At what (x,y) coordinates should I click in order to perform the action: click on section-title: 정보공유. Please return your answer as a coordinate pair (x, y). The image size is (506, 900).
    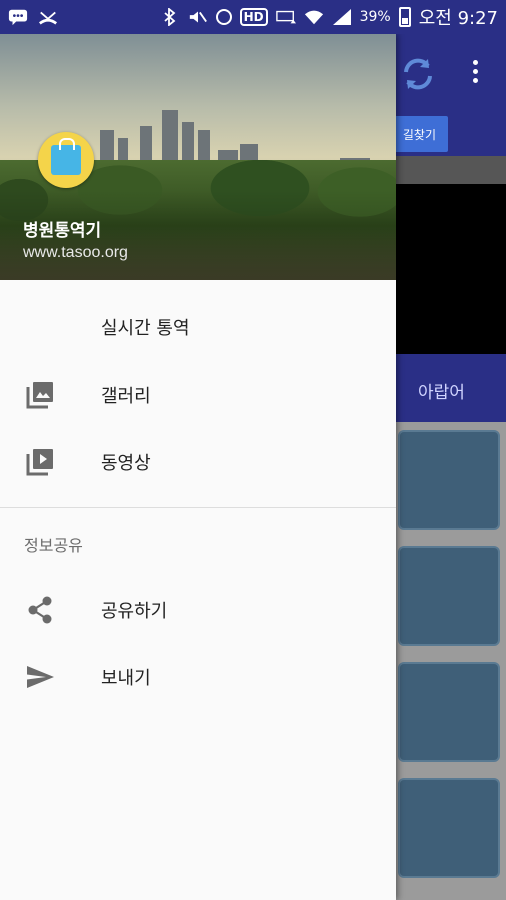
    Looking at the image, I should click on (53, 545).